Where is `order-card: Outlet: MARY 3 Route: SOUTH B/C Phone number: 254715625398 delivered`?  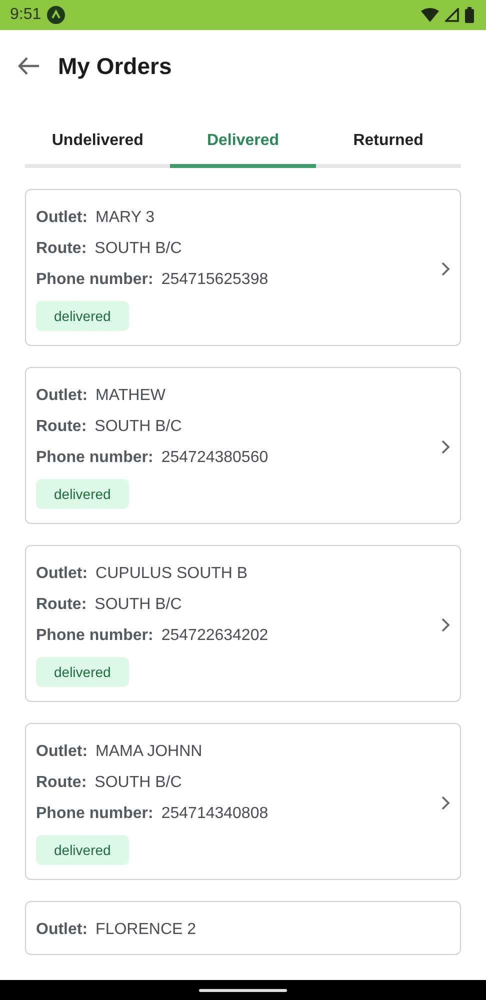
order-card: Outlet: MARY 3 Route: SOUTH B/C Phone number: 254715625398 delivered is located at coordinates (243, 267).